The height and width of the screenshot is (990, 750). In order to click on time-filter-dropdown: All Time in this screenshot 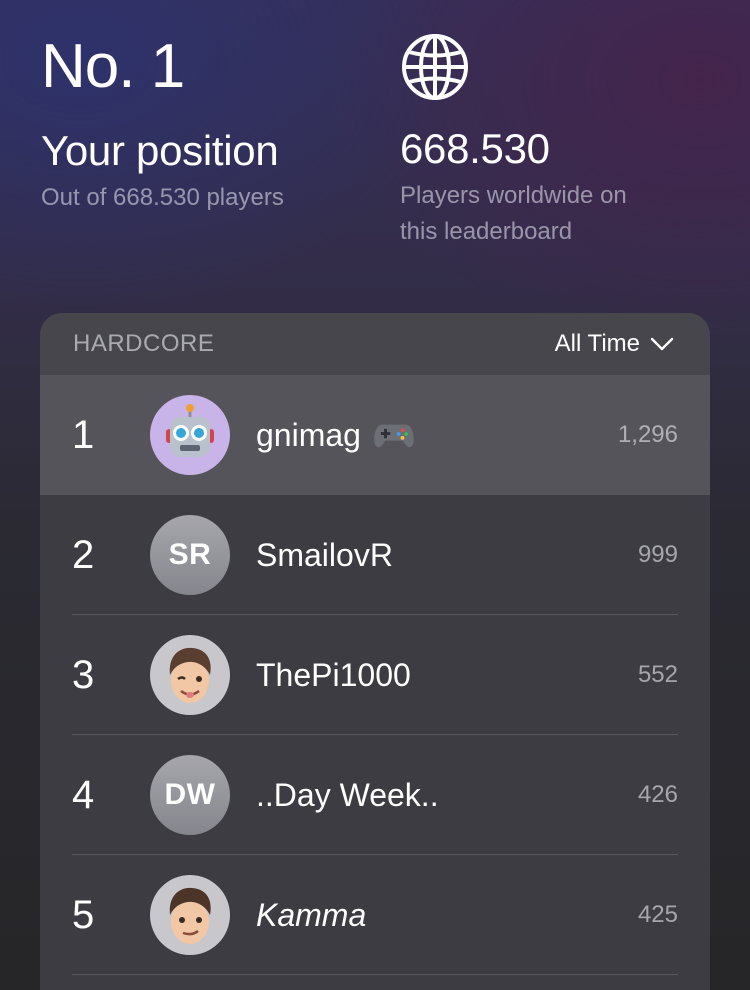, I will do `click(614, 344)`.